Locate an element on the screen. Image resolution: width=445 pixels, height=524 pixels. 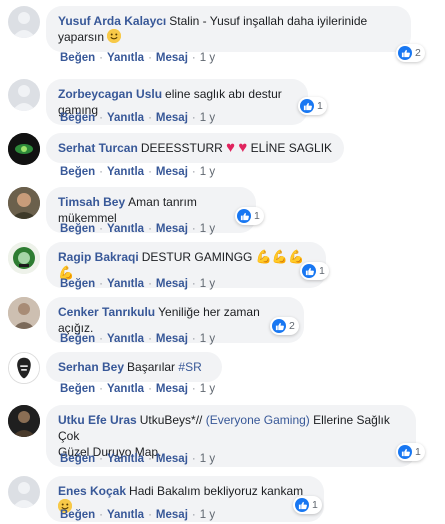
comment-text: UtkuBeys*// is located at coordinates (171, 420).